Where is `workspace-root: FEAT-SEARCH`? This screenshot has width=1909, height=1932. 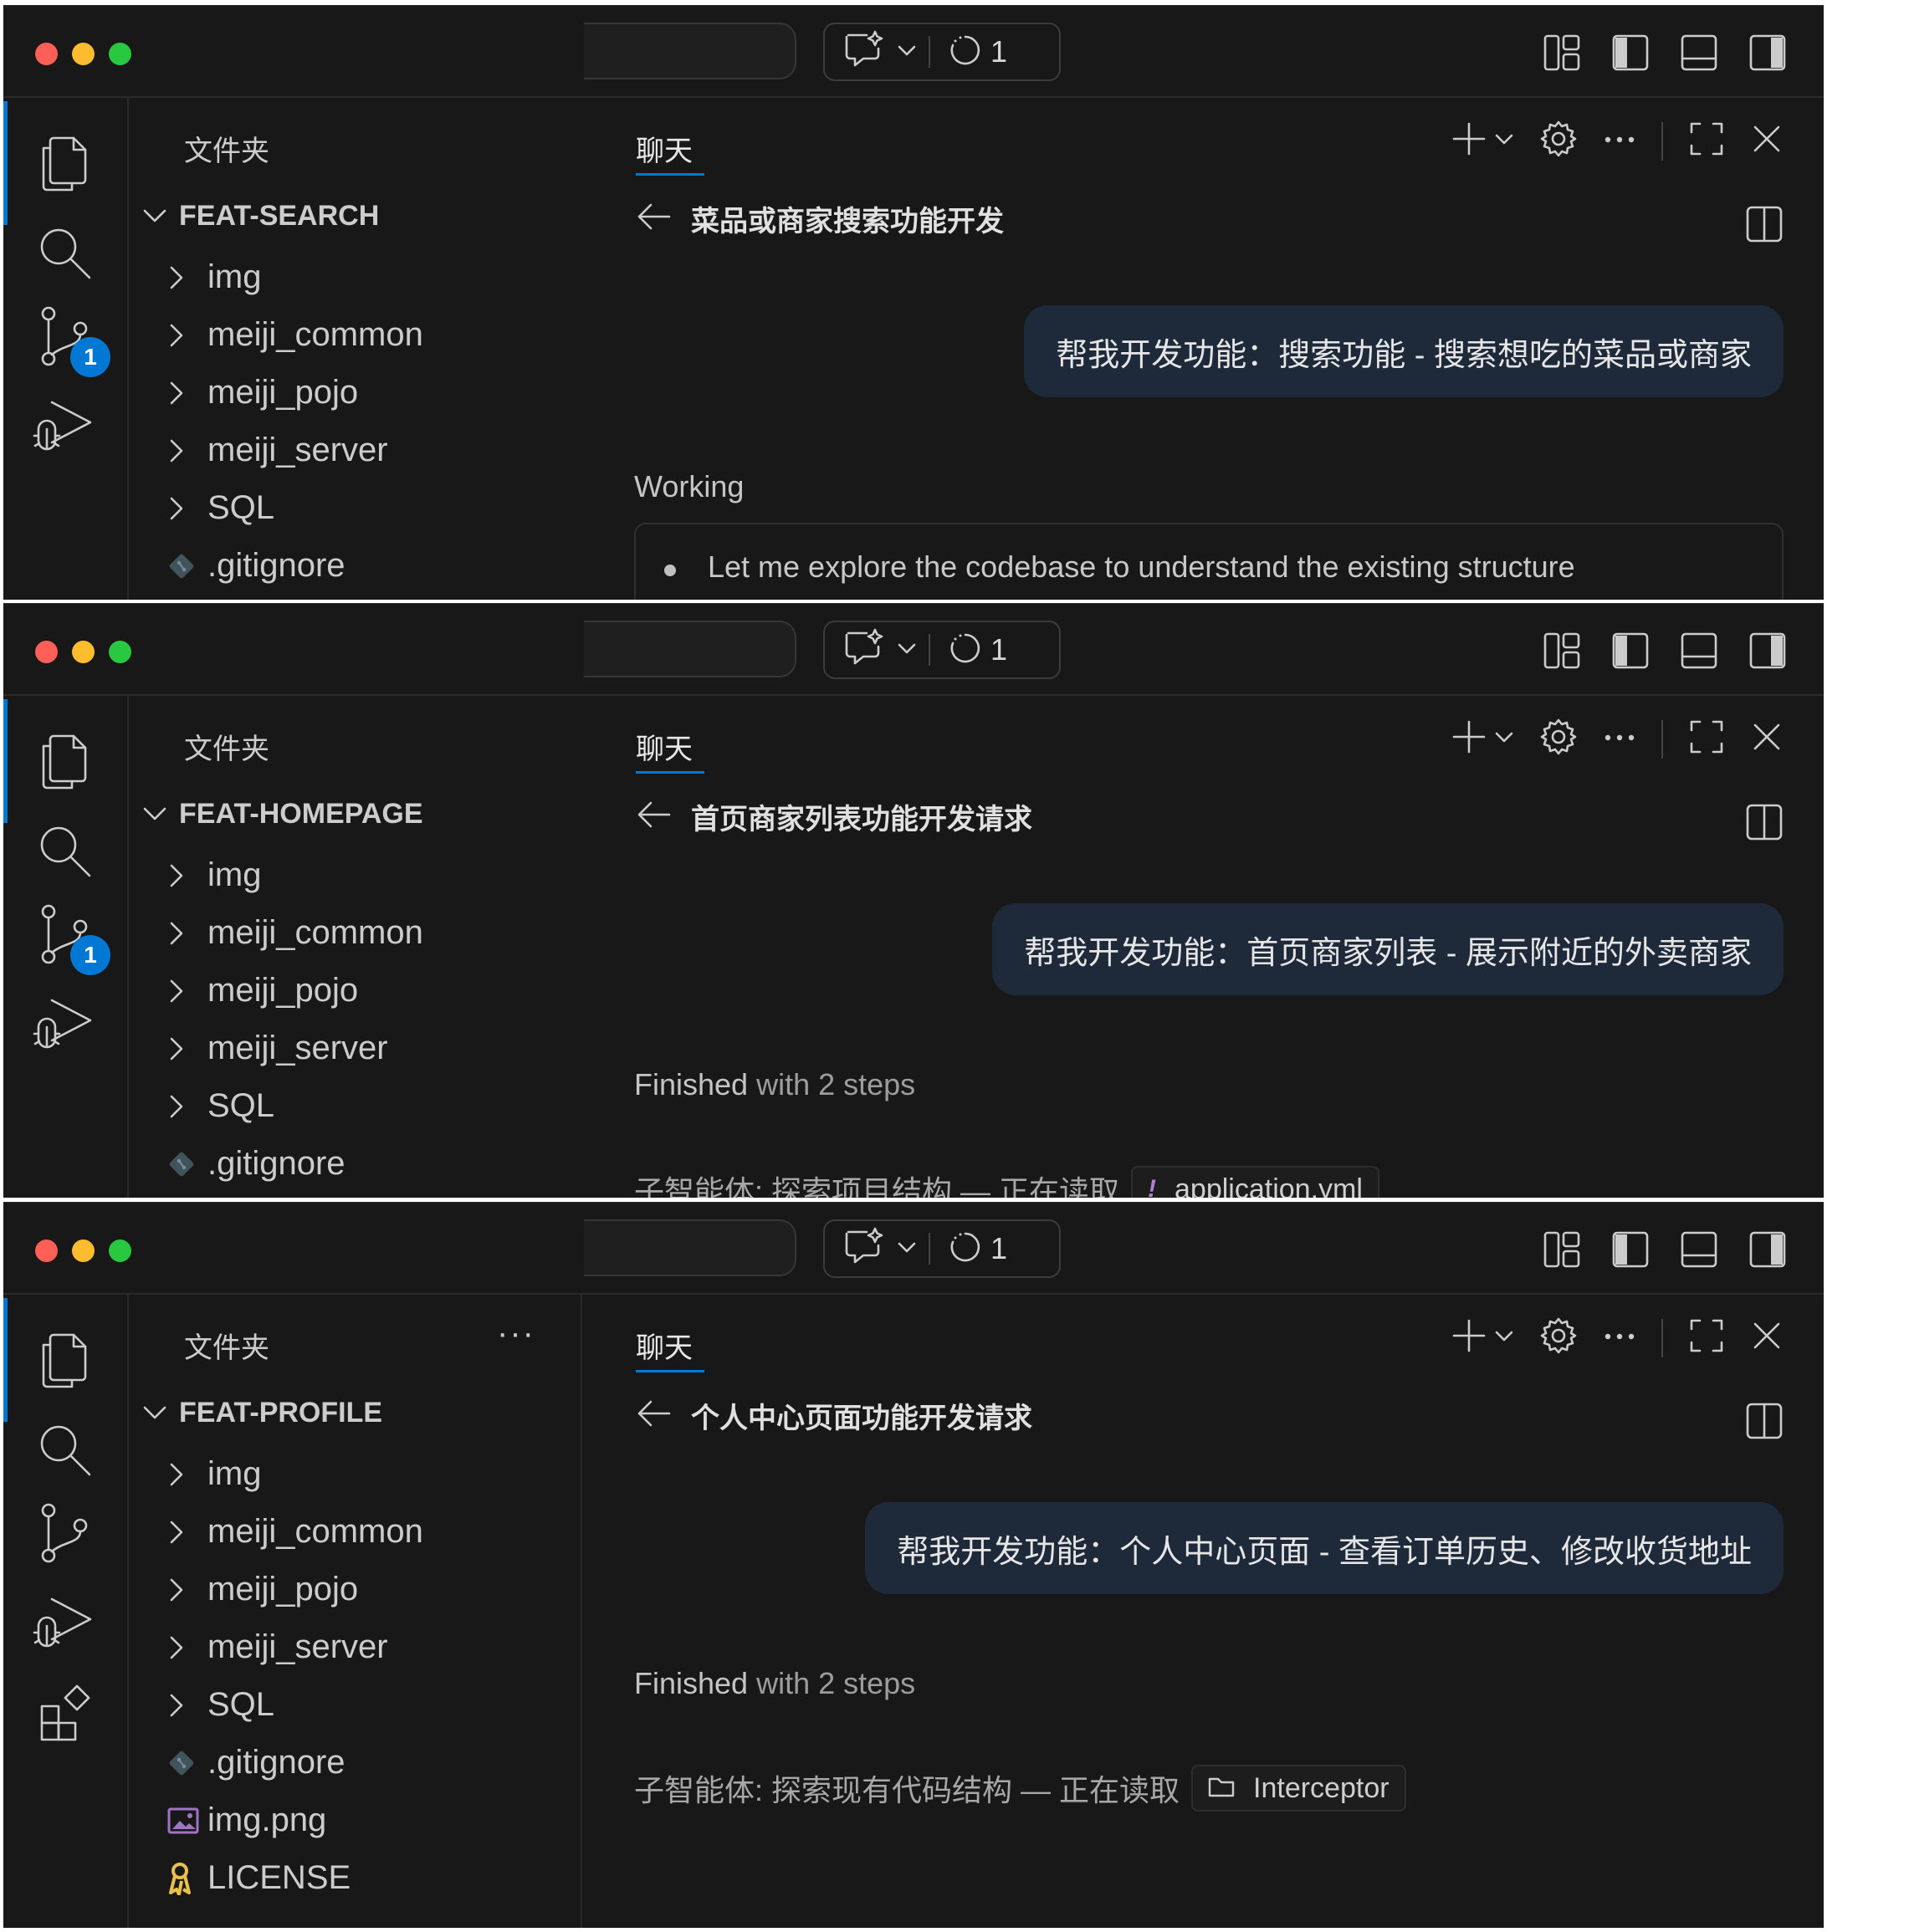
workspace-root: FEAT-SEARCH is located at coordinates (260, 216).